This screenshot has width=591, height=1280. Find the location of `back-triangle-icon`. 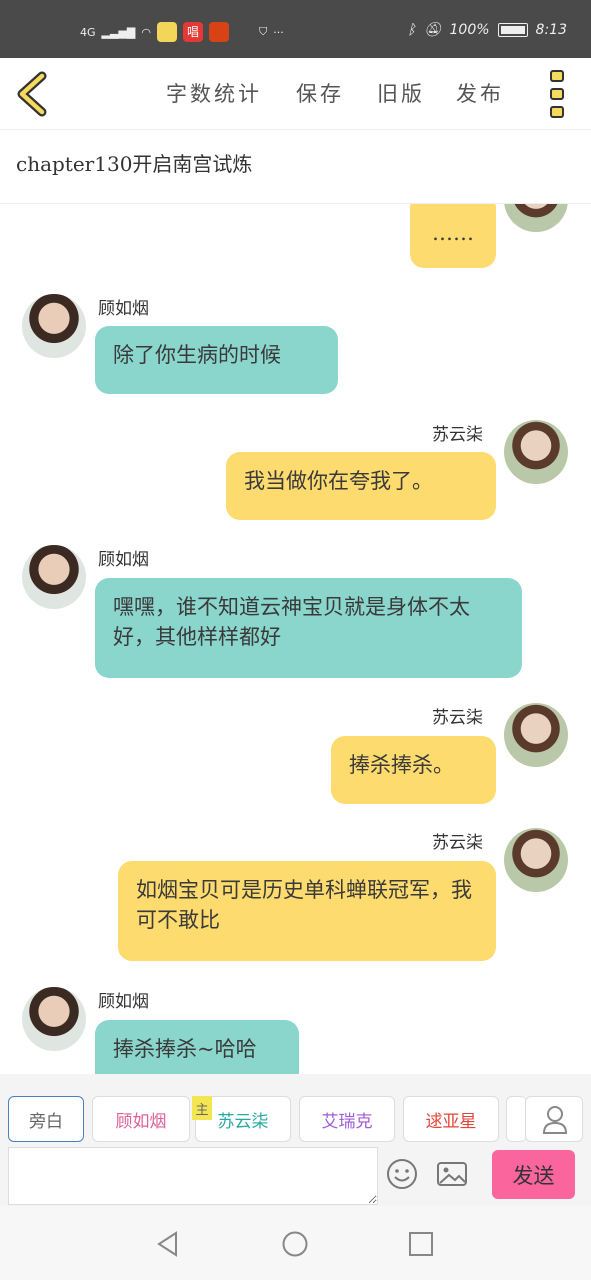

back-triangle-icon is located at coordinates (168, 1244).